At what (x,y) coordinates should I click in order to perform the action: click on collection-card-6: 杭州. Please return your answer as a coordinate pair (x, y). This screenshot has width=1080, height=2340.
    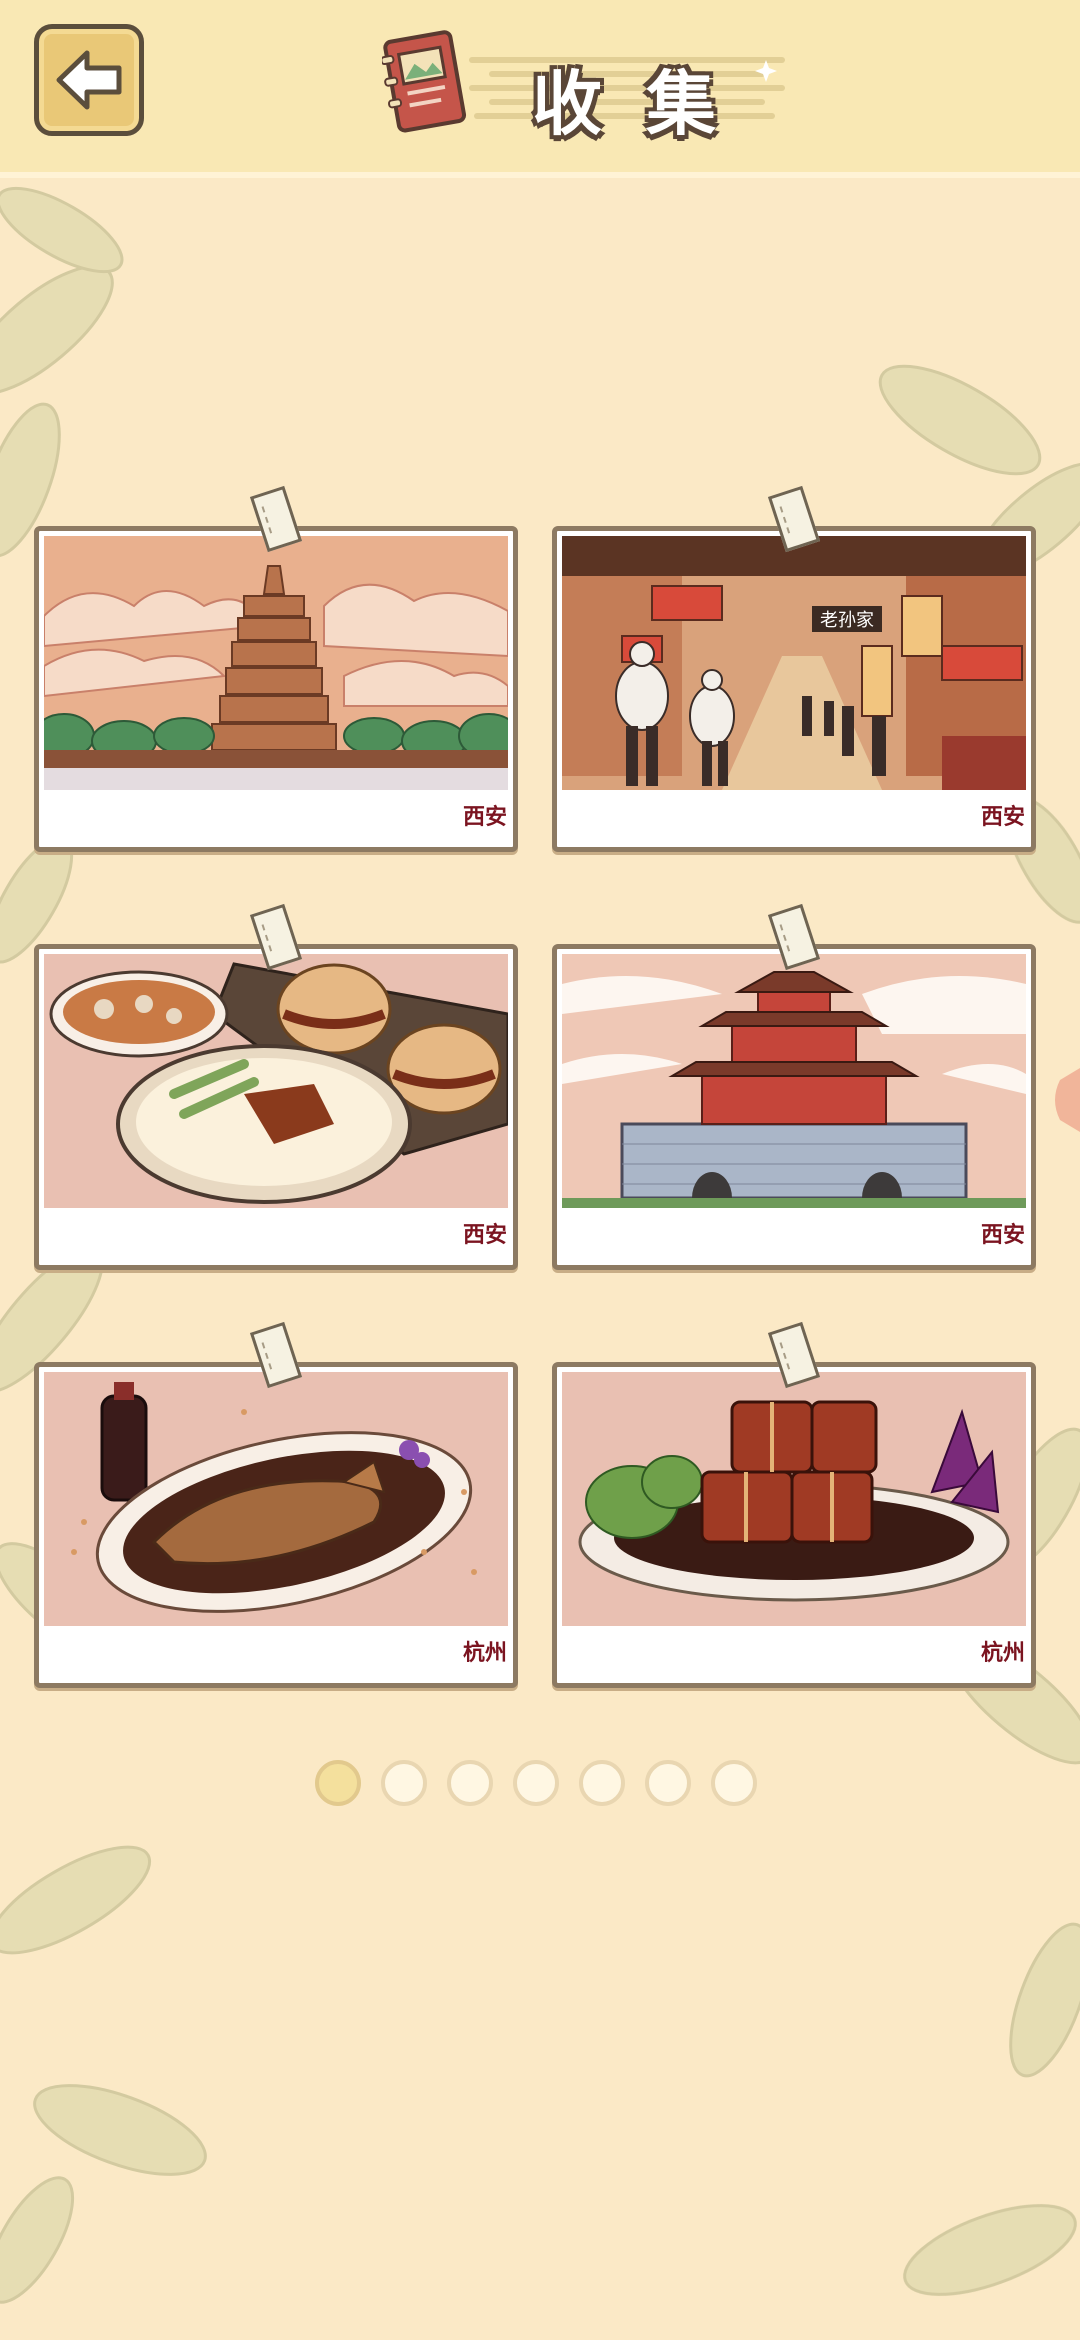
    Looking at the image, I should click on (794, 1525).